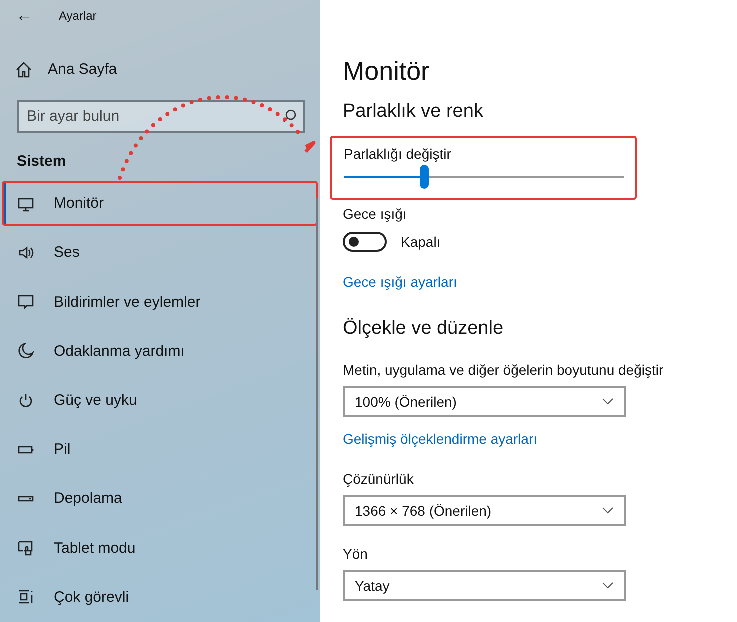 This screenshot has width=737, height=622. Describe the element at coordinates (504, 370) in the screenshot. I see `setting-label: Metin, uygulama ve diğer öğelerin boyutunu değiştir` at that location.